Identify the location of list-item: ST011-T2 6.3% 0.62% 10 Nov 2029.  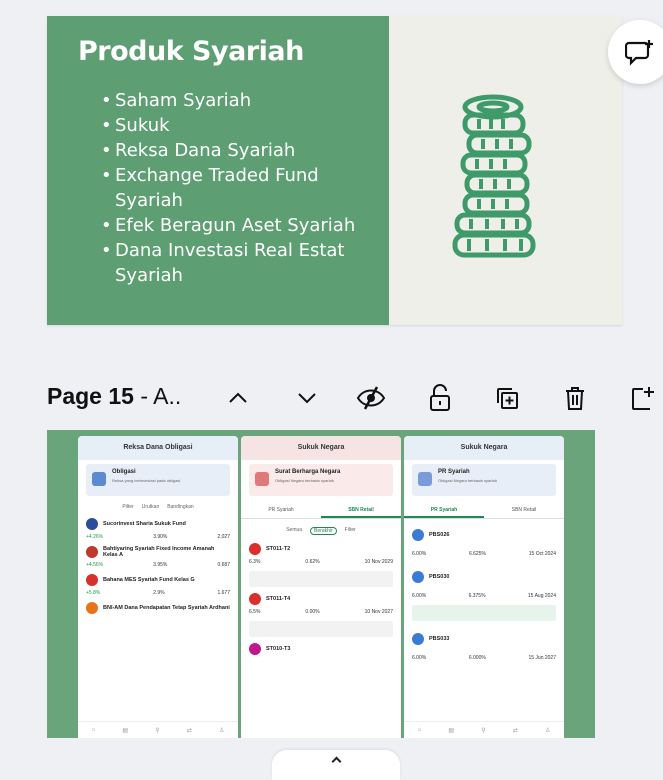
(321, 554).